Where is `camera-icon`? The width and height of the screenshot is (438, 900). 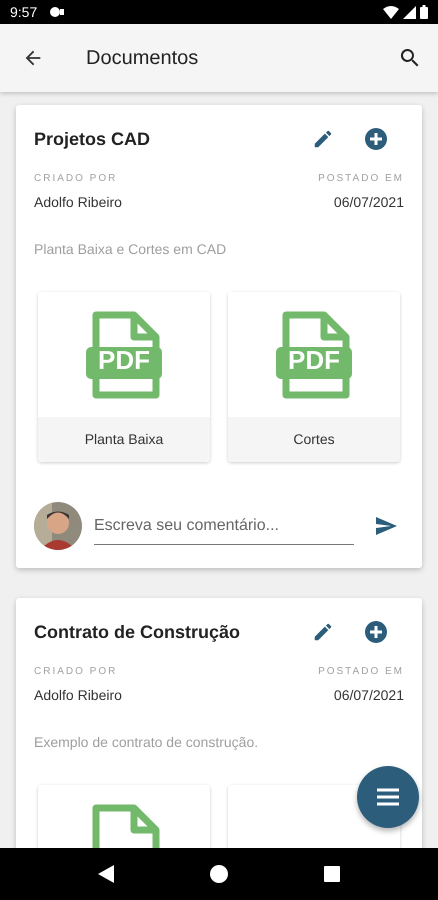 camera-icon is located at coordinates (57, 12).